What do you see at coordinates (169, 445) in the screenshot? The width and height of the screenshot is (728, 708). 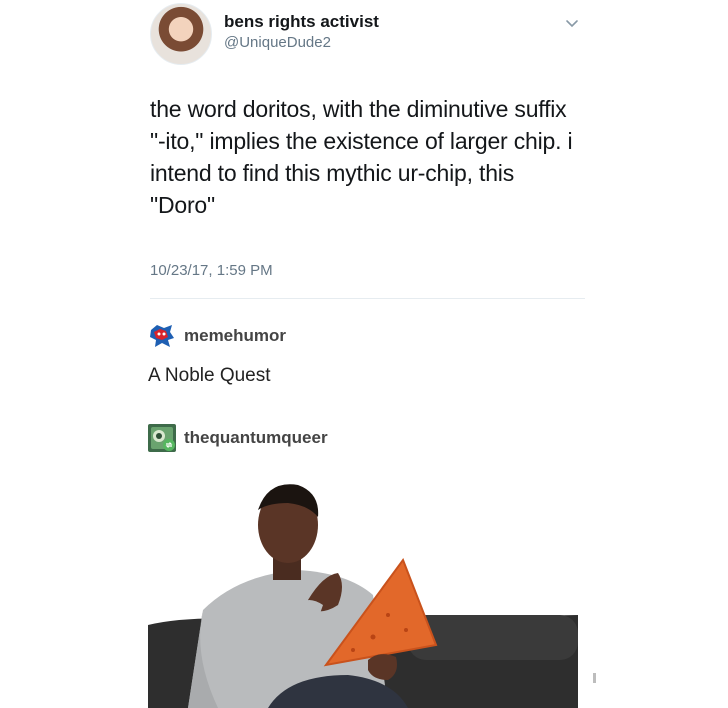 I see `reblog-icon` at bounding box center [169, 445].